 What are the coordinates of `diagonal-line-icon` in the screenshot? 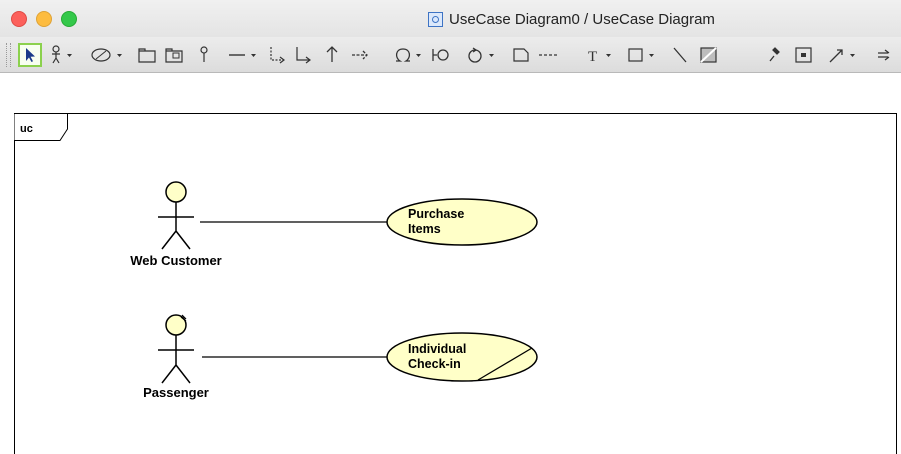 It's located at (680, 55).